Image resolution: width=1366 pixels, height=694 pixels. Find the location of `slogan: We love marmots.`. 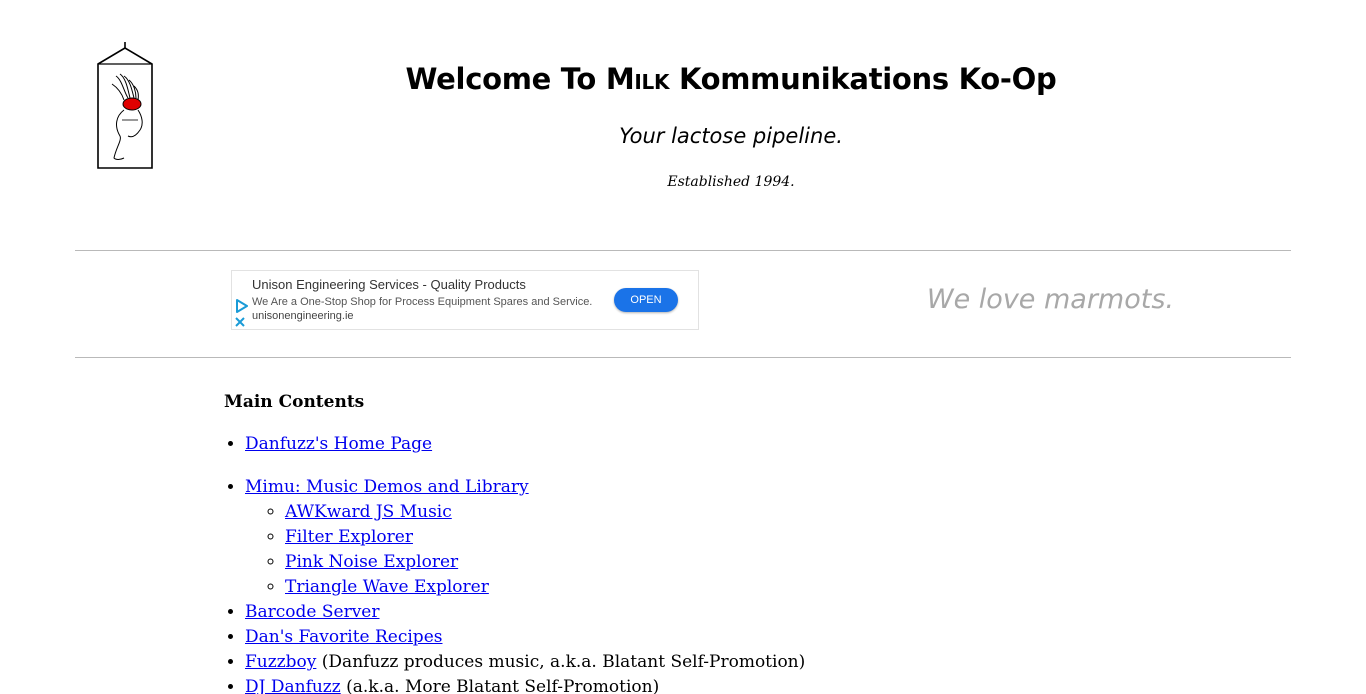

slogan: We love marmots. is located at coordinates (1050, 299).